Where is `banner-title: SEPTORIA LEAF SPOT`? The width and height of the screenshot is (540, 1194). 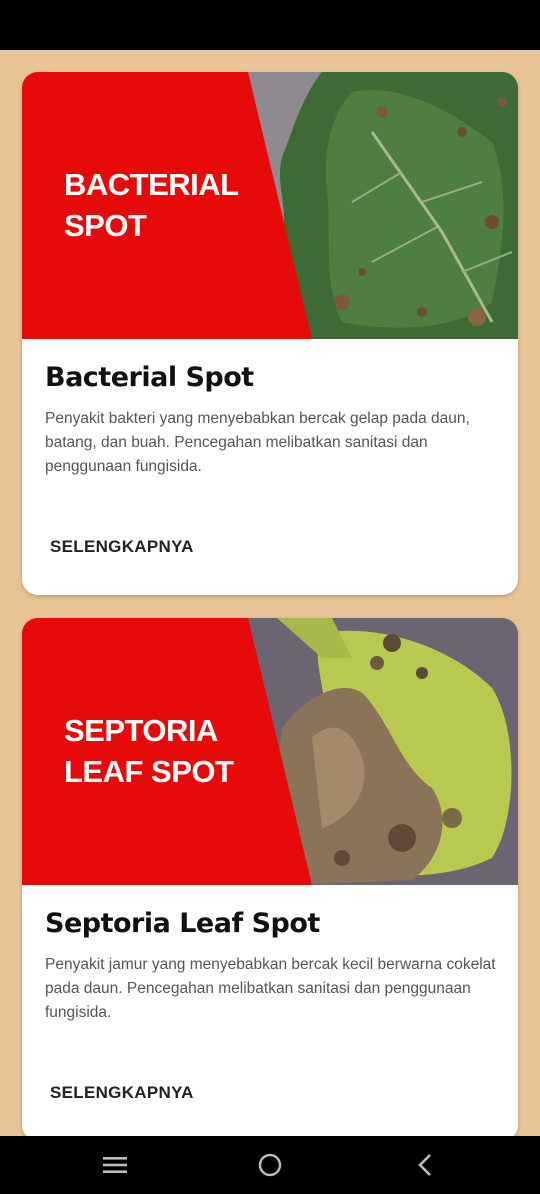 banner-title: SEPTORIA LEAF SPOT is located at coordinates (149, 751).